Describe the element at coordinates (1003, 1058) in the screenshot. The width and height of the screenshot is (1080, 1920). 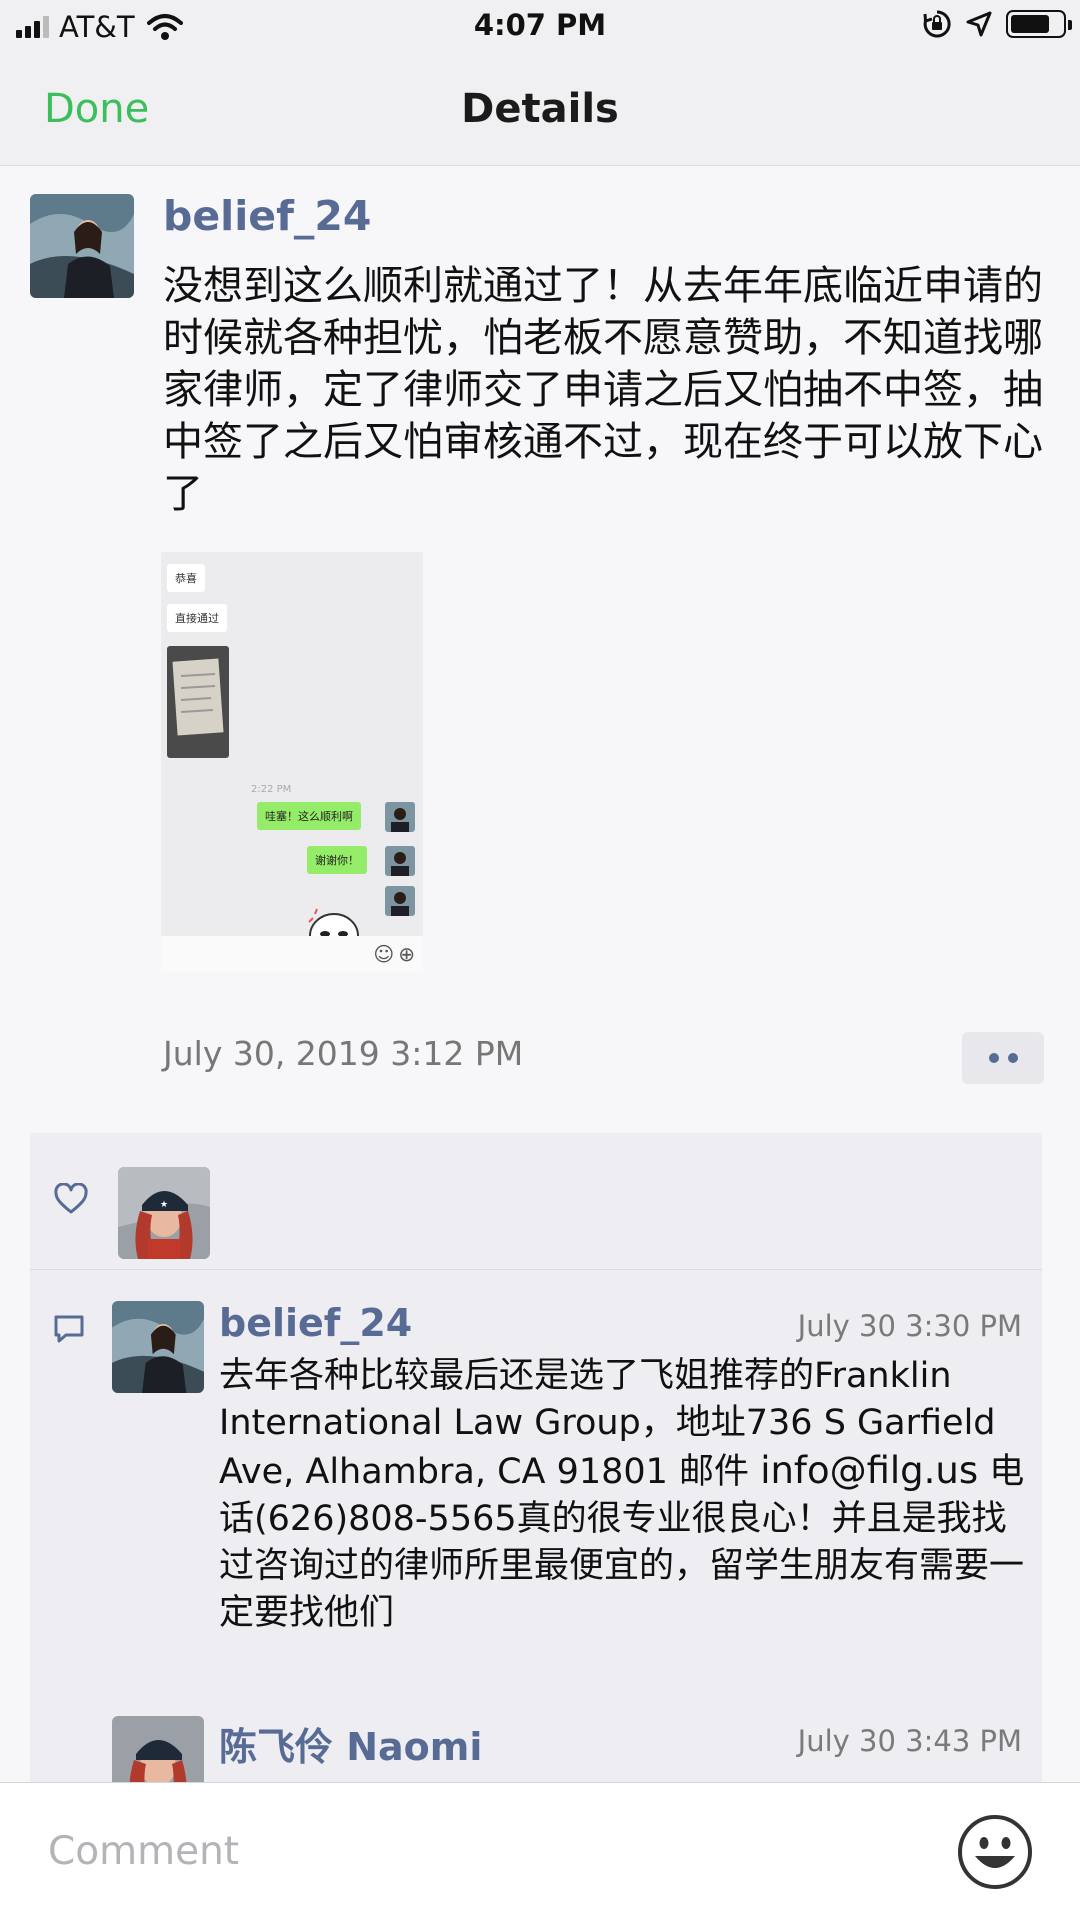
I see `more-options-button` at that location.